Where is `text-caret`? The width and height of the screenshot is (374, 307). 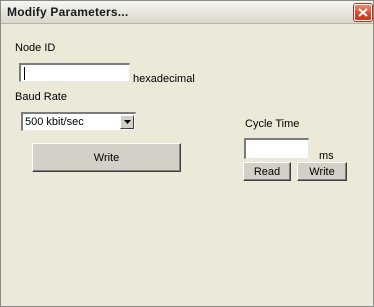
text-caret is located at coordinates (24, 73).